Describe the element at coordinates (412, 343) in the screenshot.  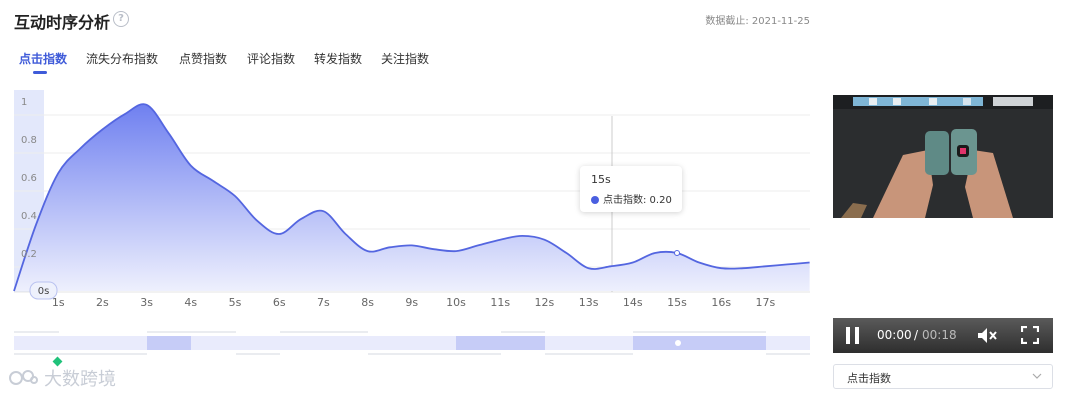
I see `timeline-brush` at that location.